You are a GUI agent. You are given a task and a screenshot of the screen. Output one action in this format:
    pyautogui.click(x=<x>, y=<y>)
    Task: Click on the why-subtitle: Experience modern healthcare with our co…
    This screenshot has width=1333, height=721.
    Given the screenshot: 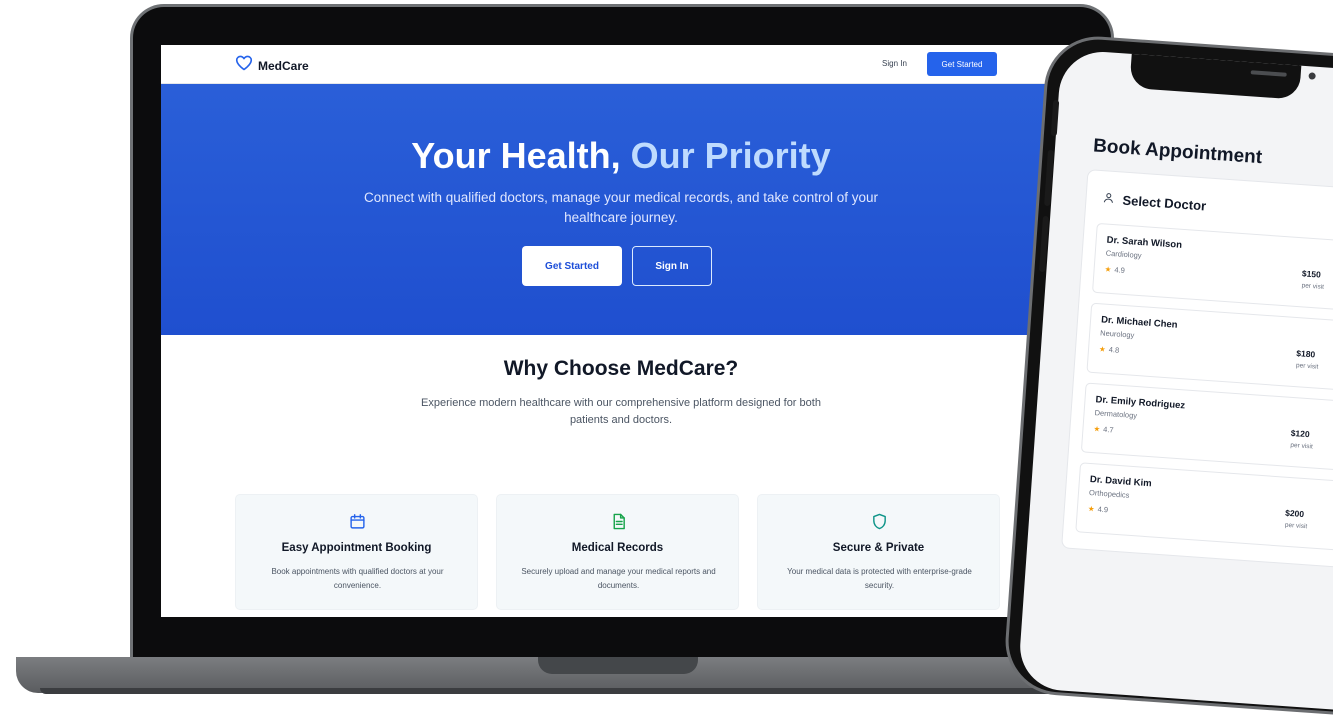 What is the action you would take?
    pyautogui.click(x=621, y=411)
    